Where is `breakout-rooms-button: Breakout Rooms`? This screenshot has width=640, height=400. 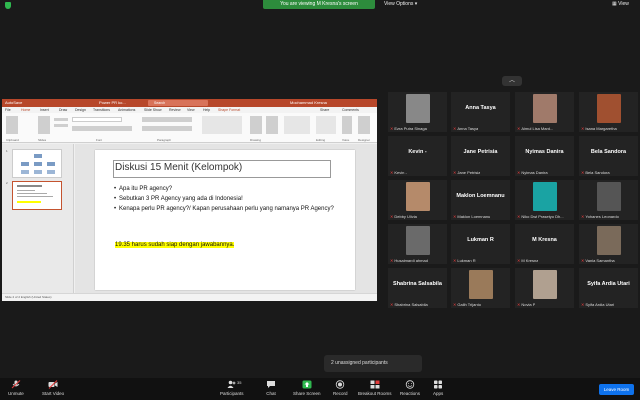
breakout-rooms-button: Breakout Rooms is located at coordinates (375, 388).